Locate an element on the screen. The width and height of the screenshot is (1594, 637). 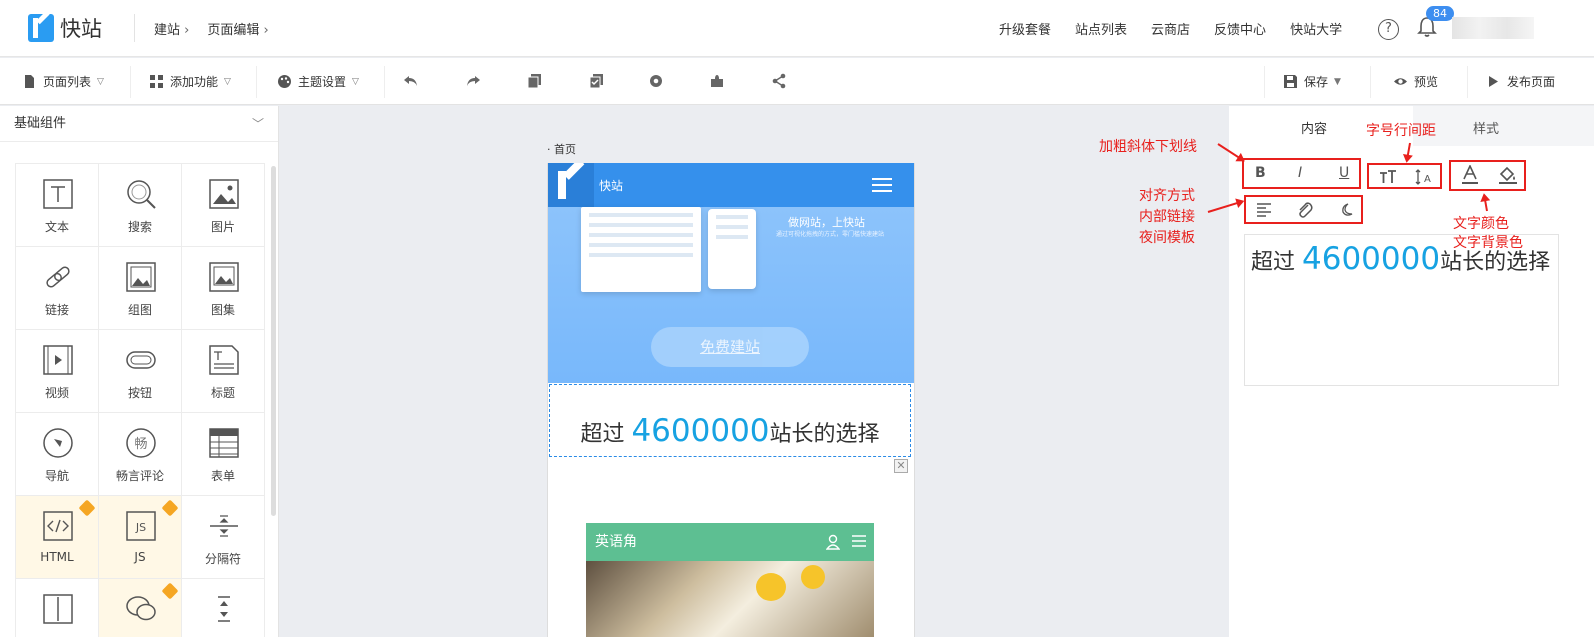
free-build-button: 免费建站 is located at coordinates (730, 347).